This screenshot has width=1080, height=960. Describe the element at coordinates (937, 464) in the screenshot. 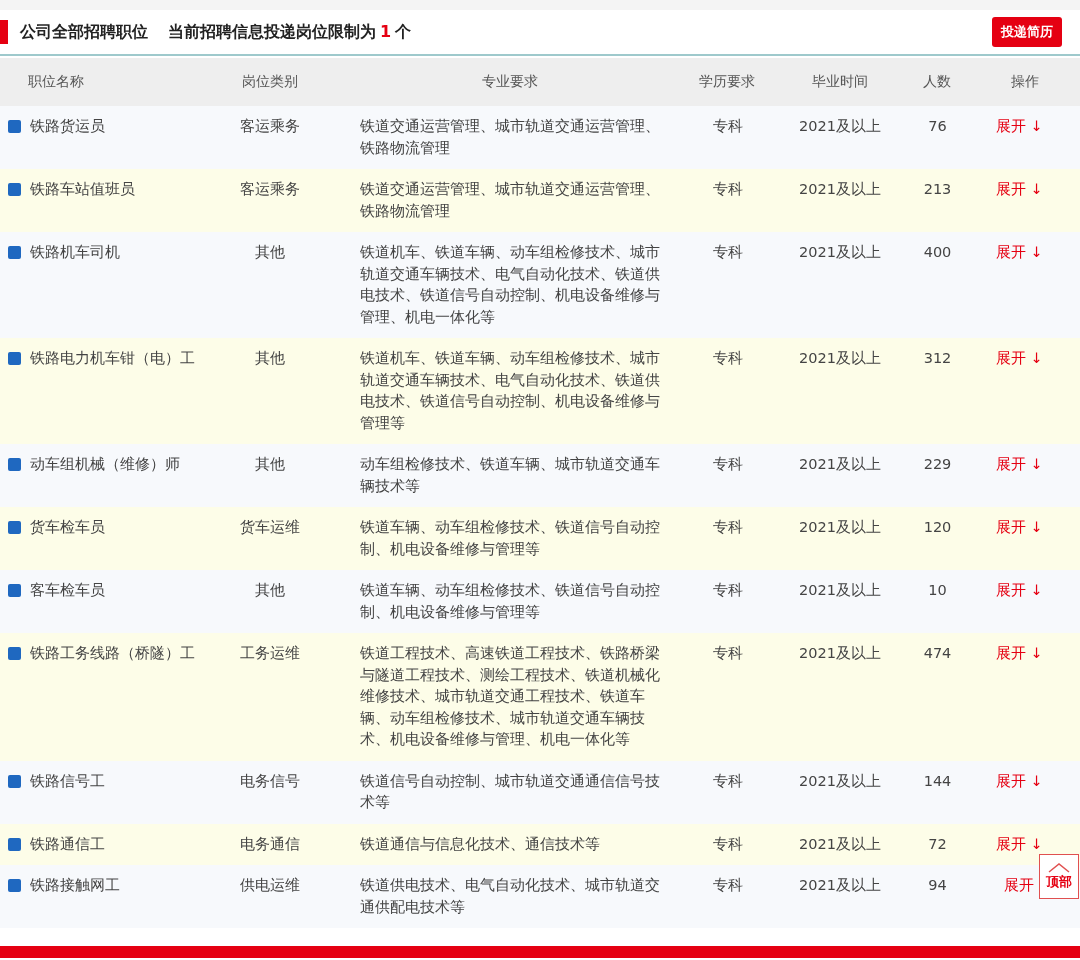

I see `headcount-text: 229` at that location.